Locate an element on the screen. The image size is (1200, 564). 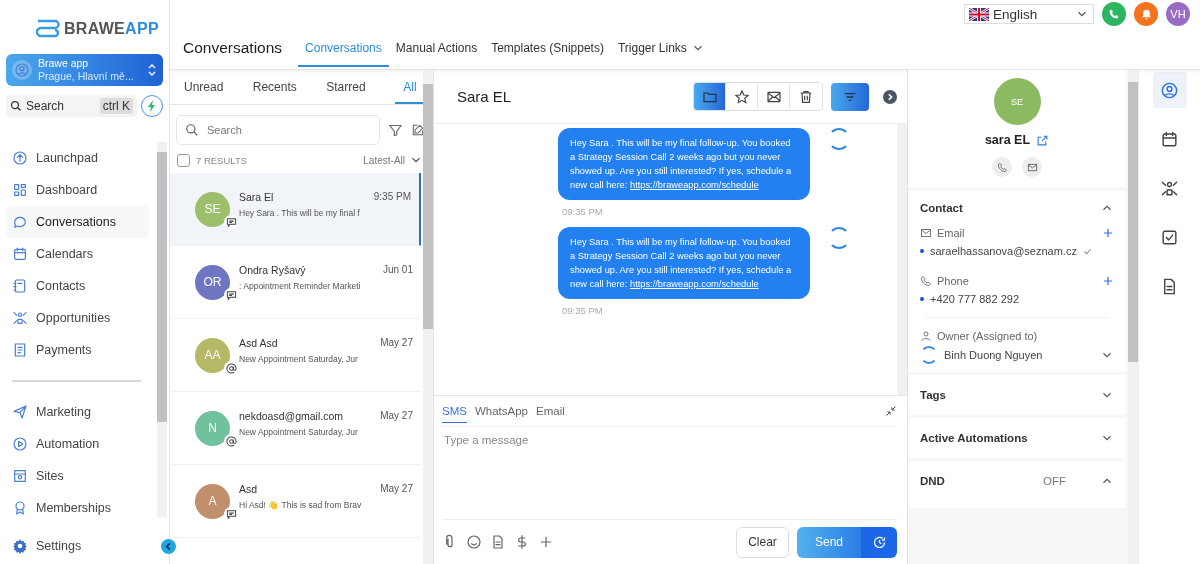
external-link-icon is located at coordinates (1043, 140).